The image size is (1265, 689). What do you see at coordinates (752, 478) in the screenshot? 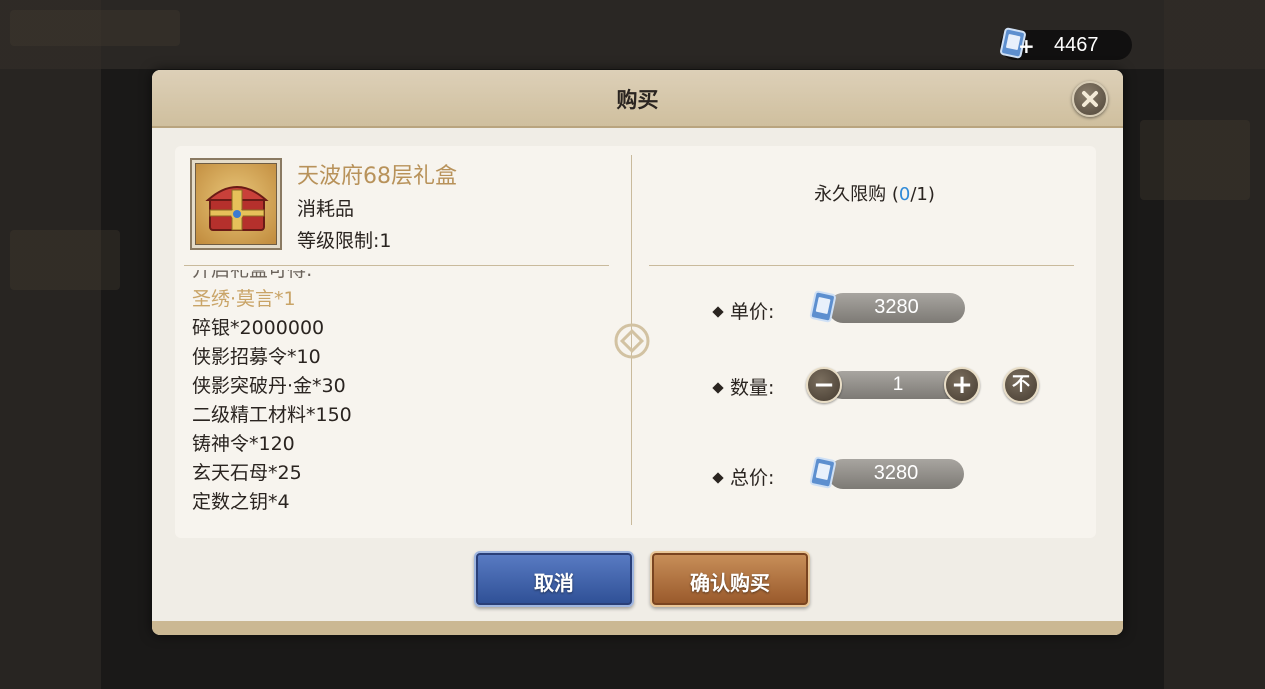
I see `total-price-label-text: 总价:` at bounding box center [752, 478].